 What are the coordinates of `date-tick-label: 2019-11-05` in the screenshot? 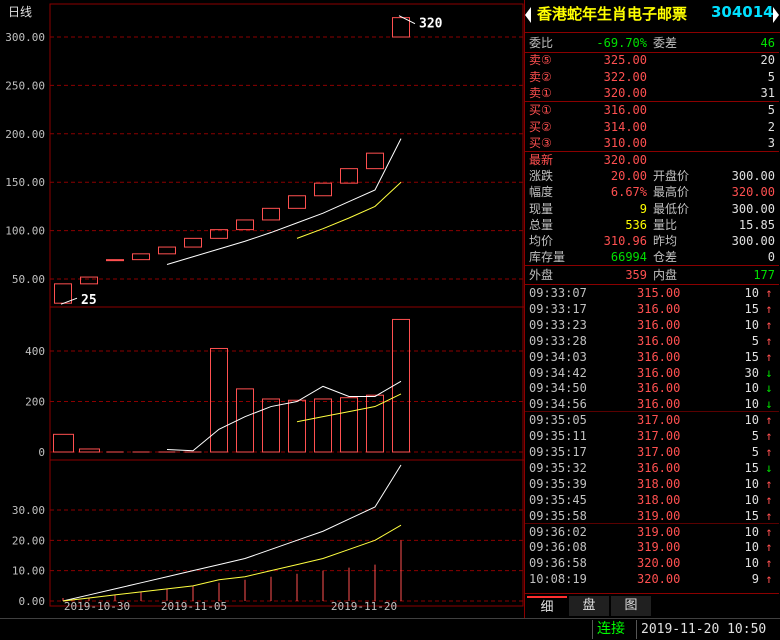 It's located at (194, 606).